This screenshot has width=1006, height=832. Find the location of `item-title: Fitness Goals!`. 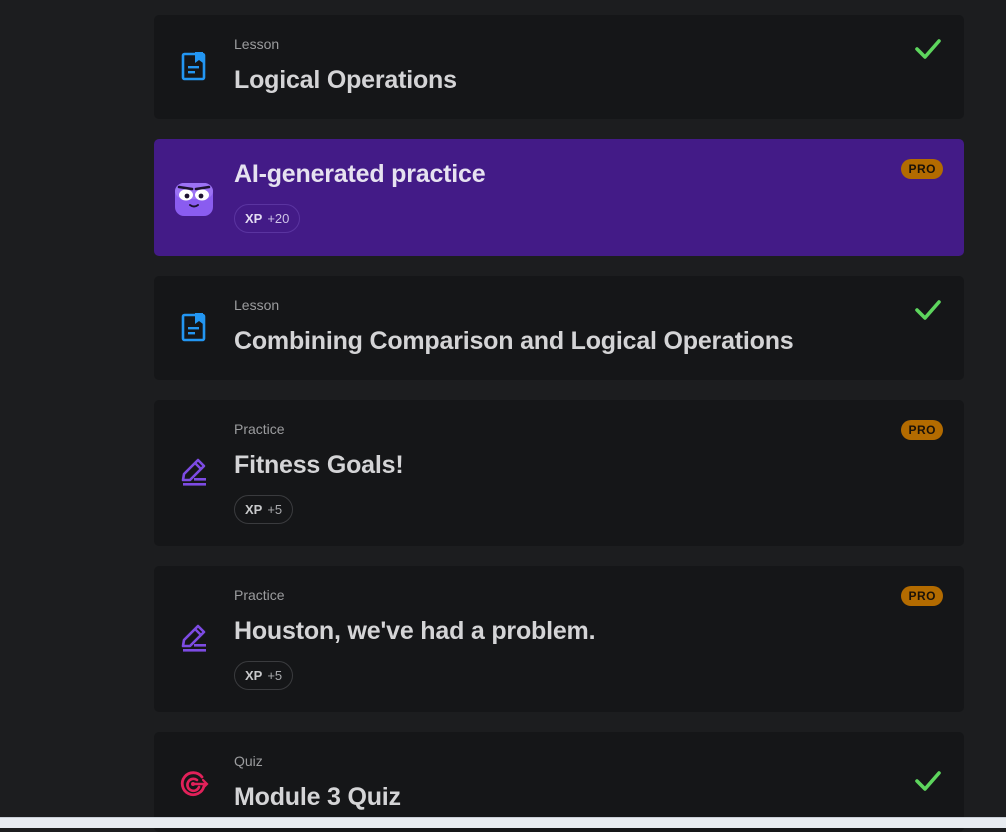

item-title: Fitness Goals! is located at coordinates (319, 465).